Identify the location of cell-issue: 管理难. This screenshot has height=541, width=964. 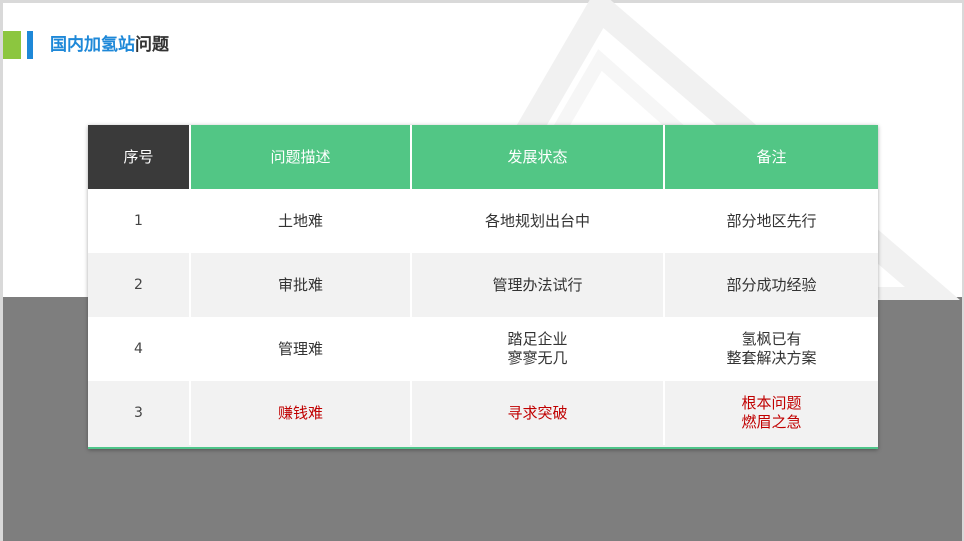
(301, 349).